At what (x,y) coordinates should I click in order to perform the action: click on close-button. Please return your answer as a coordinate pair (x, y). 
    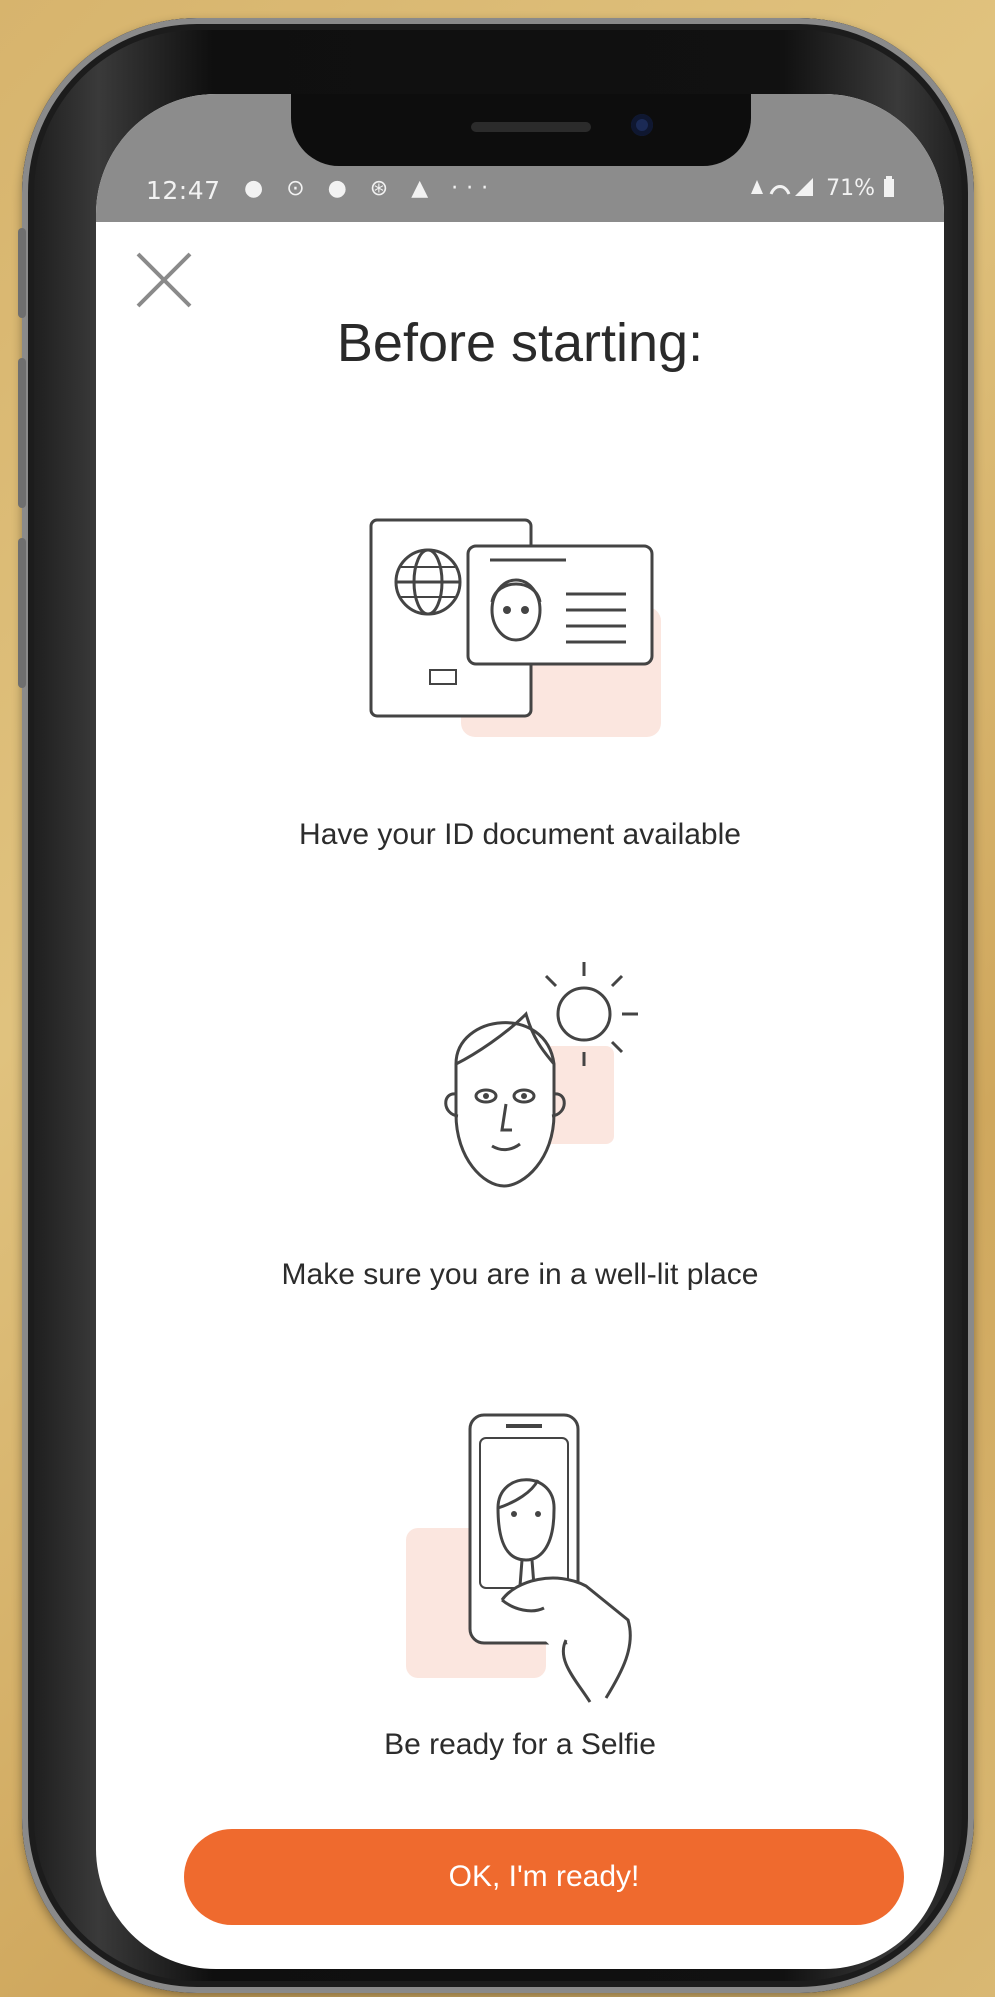
    Looking at the image, I should click on (164, 280).